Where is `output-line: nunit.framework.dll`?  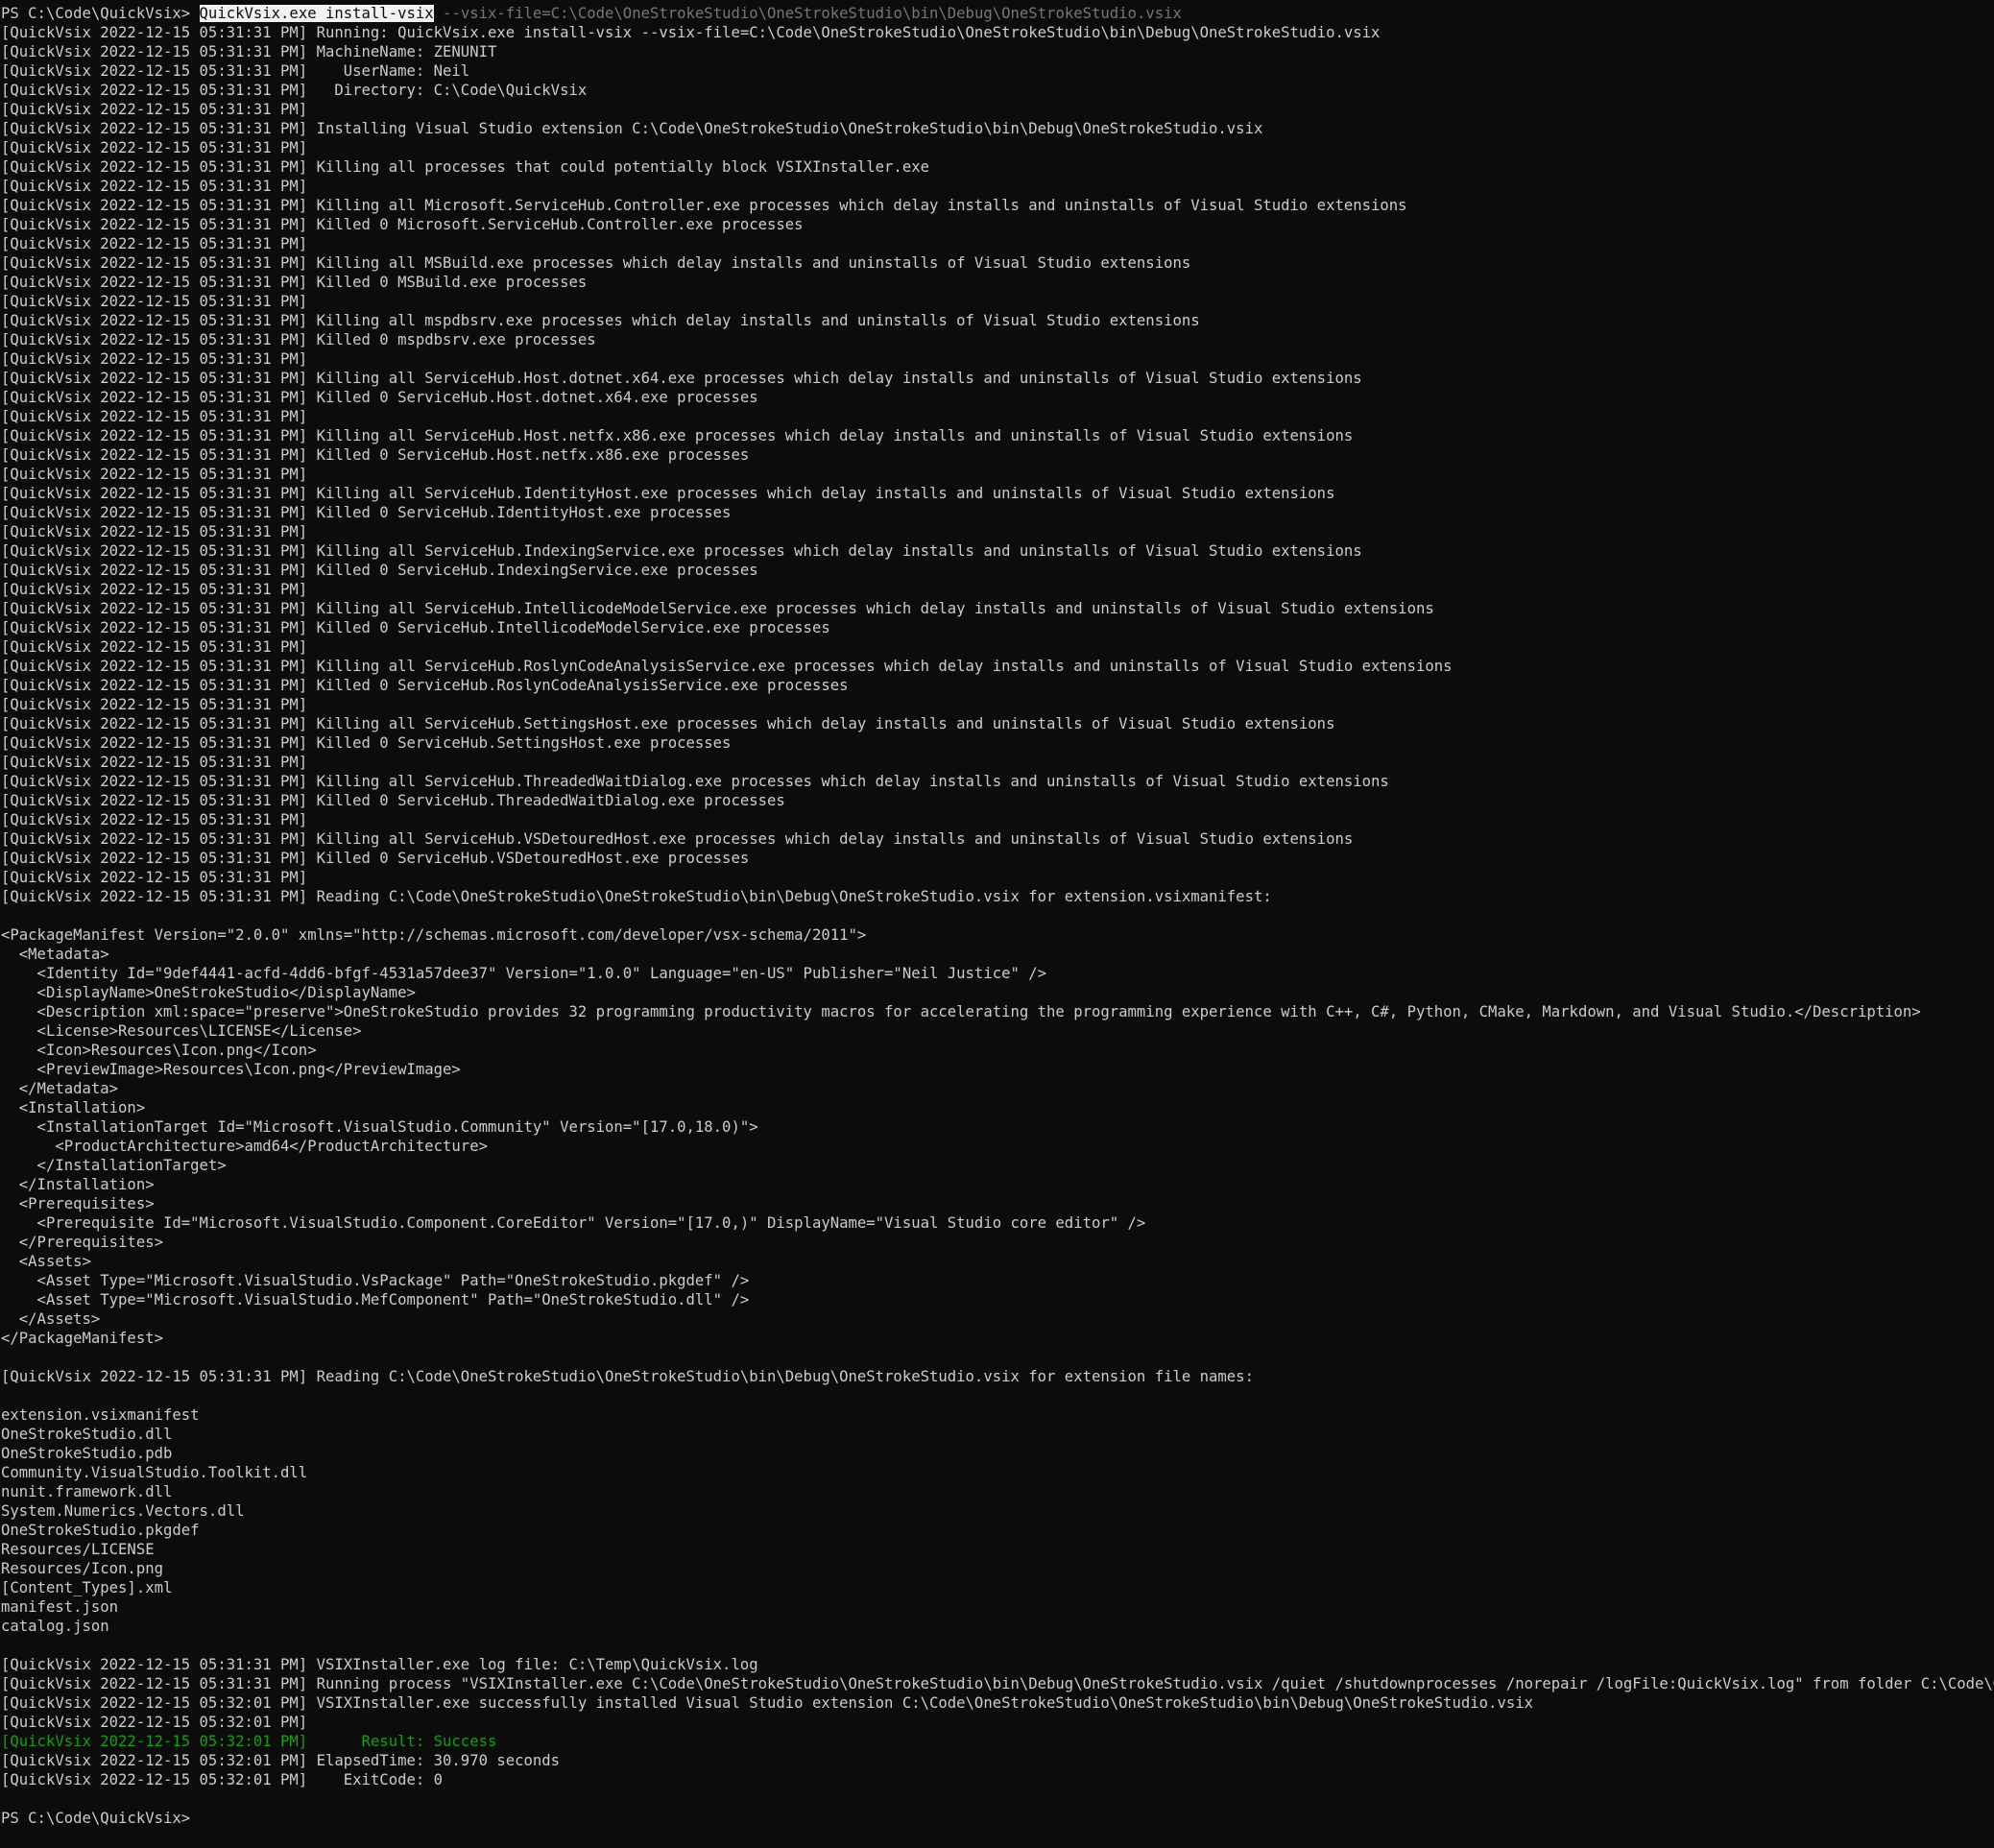 output-line: nunit.framework.dll is located at coordinates (87, 1491).